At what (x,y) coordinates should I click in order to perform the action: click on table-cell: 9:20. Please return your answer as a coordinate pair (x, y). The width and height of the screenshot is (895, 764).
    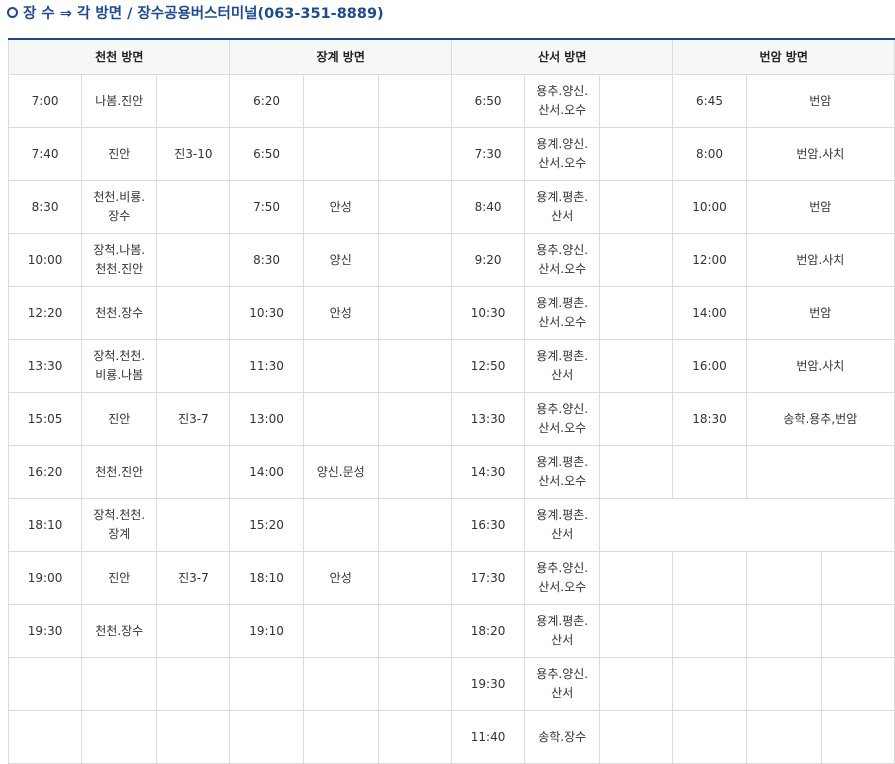
    Looking at the image, I should click on (488, 260).